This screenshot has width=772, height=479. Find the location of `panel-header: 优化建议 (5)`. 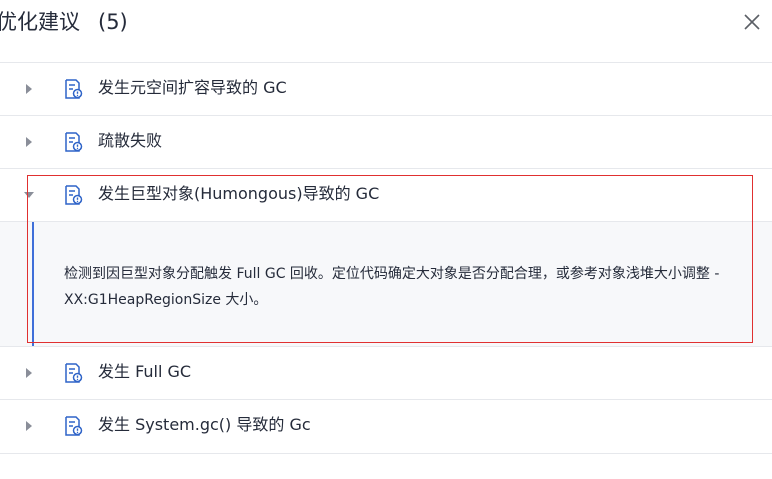

panel-header: 优化建议 (5) is located at coordinates (386, 29).